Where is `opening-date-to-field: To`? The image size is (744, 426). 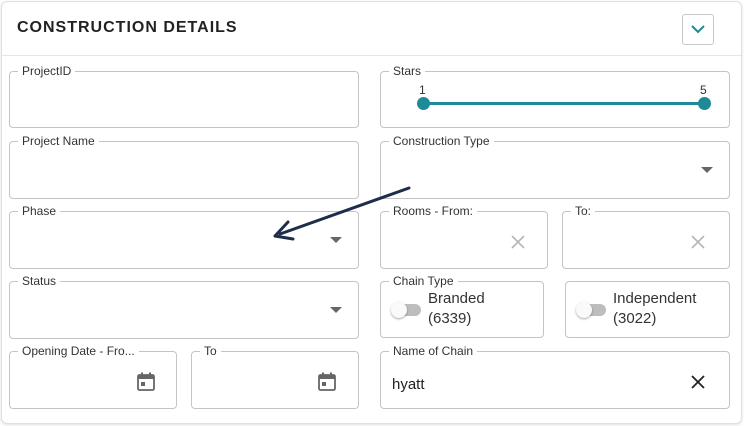
opening-date-to-field: To is located at coordinates (275, 376).